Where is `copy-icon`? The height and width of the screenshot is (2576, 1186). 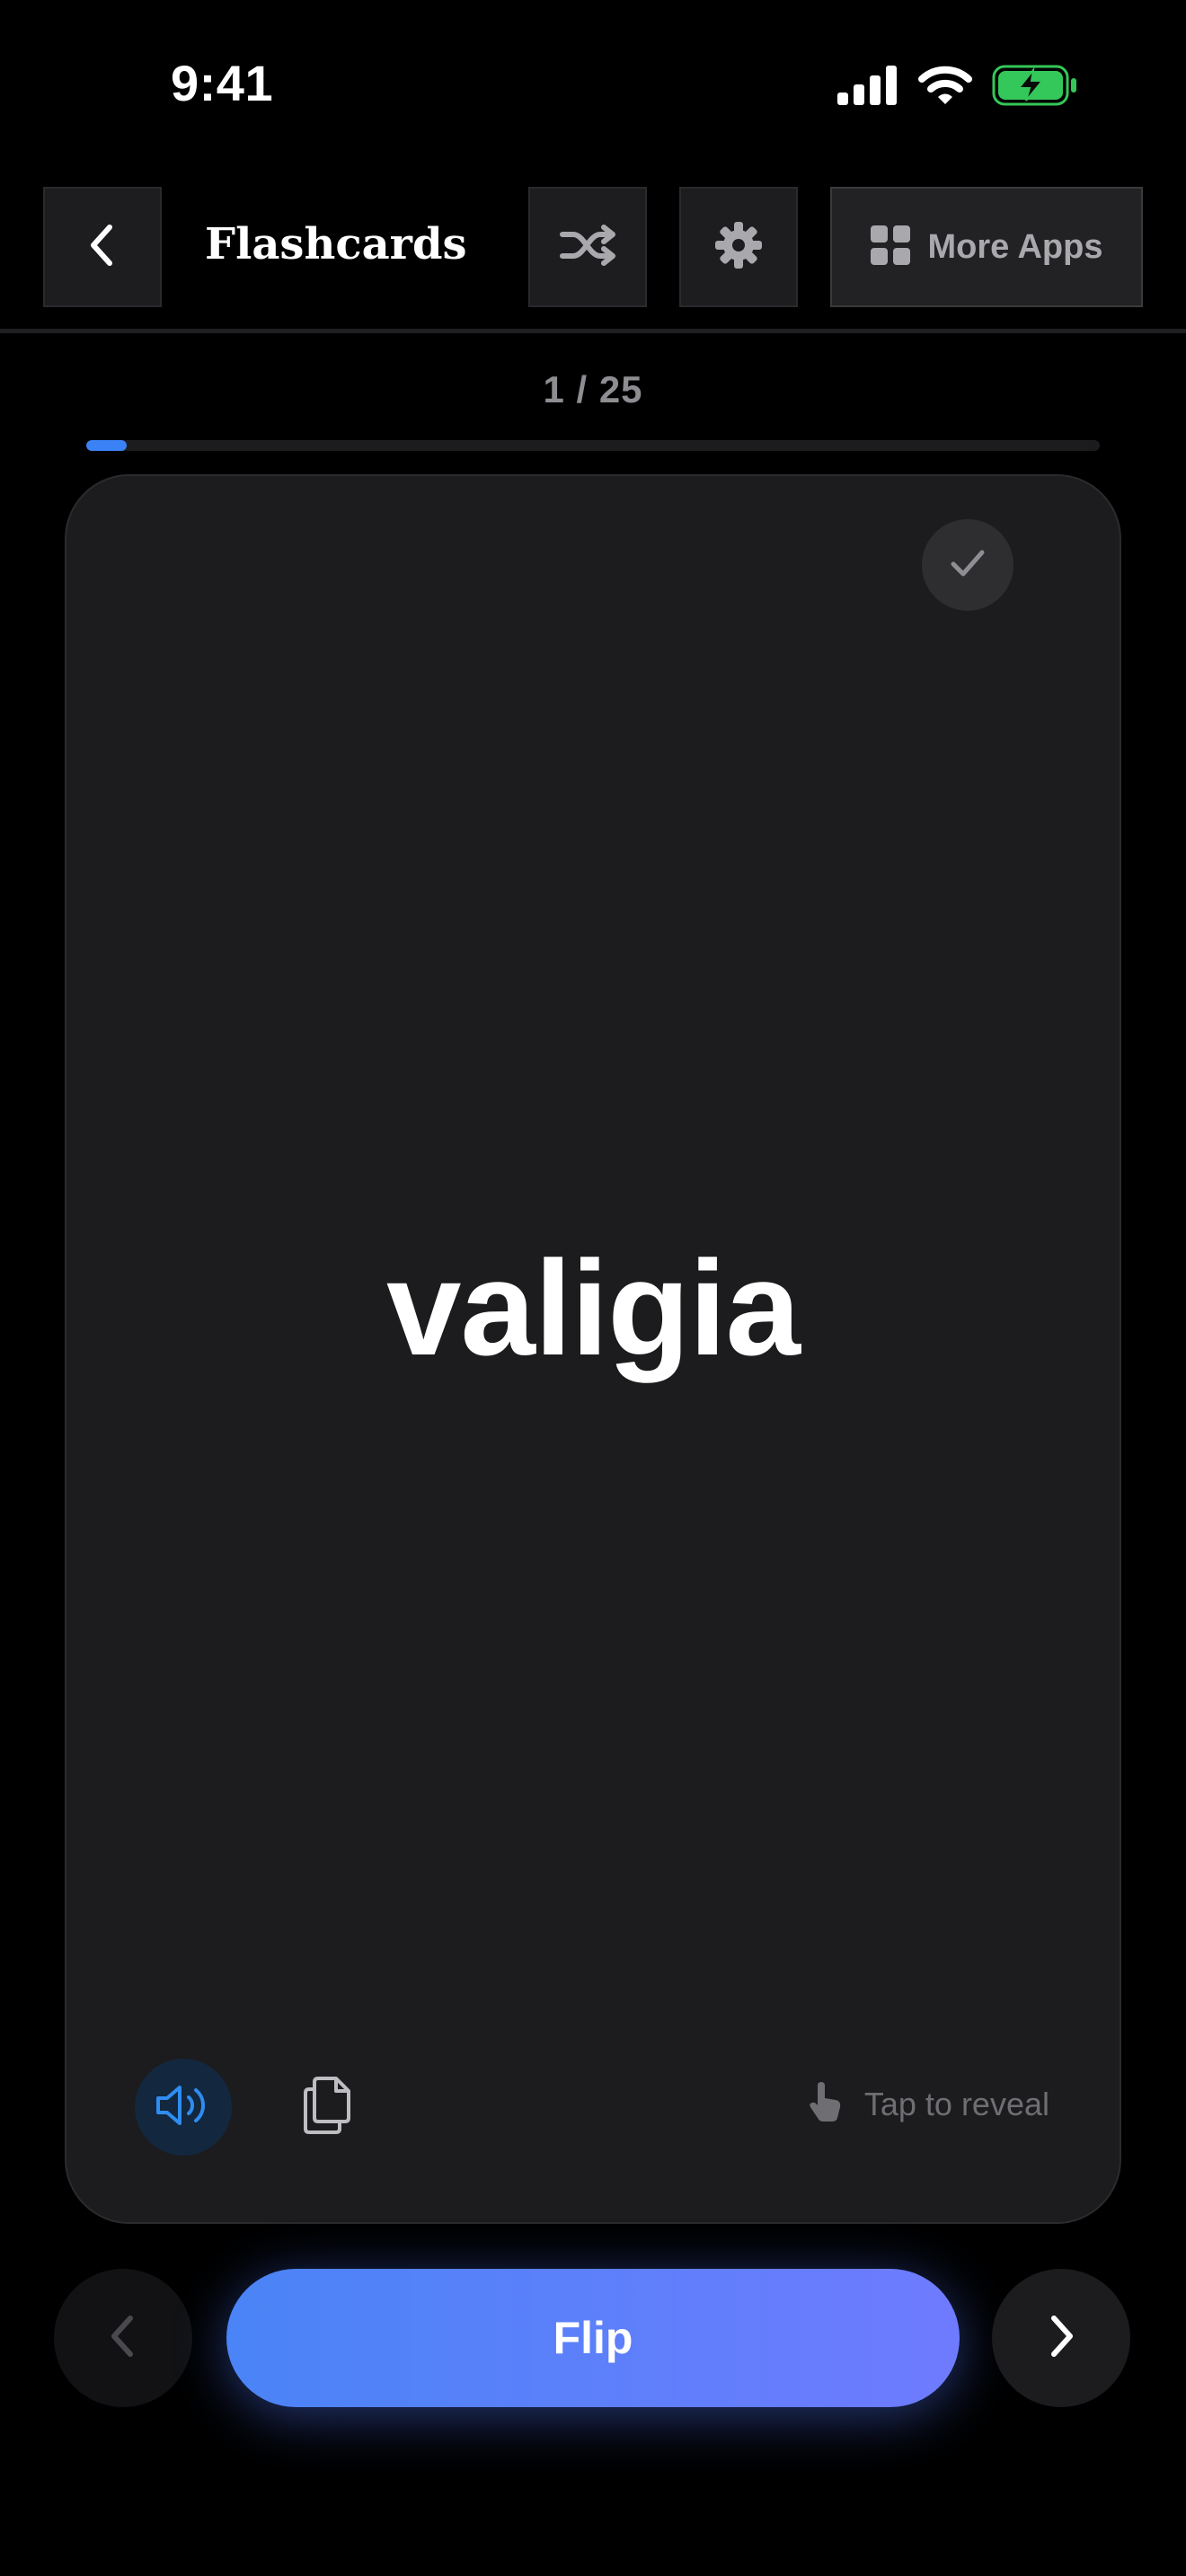
copy-icon is located at coordinates (327, 2107).